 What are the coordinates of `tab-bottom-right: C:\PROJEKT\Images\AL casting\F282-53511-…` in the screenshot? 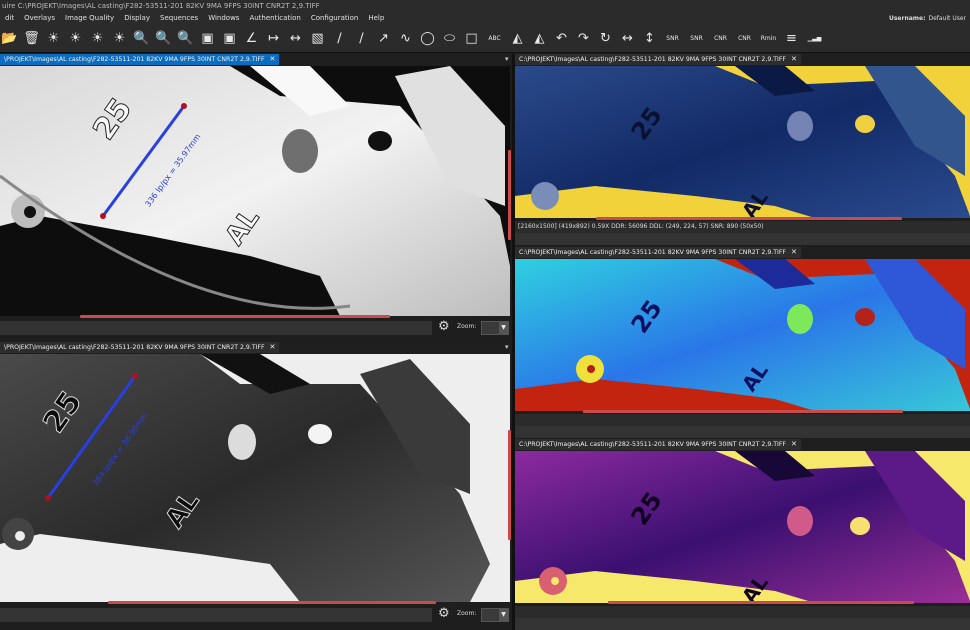 It's located at (658, 444).